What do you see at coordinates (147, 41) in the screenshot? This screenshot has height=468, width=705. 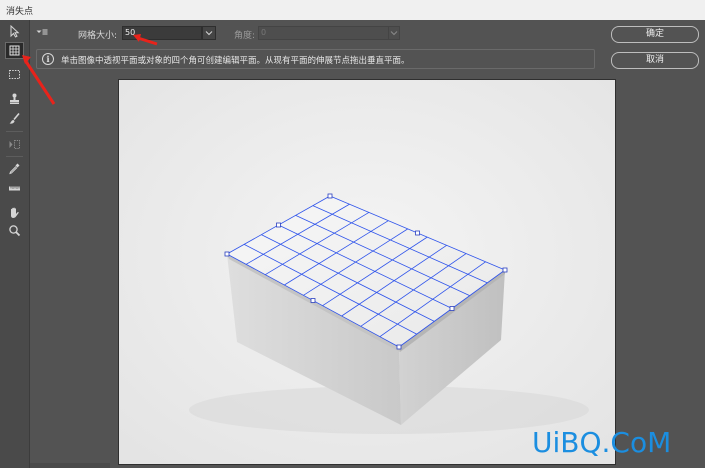 I see `annotation-arrow-gridsize` at bounding box center [147, 41].